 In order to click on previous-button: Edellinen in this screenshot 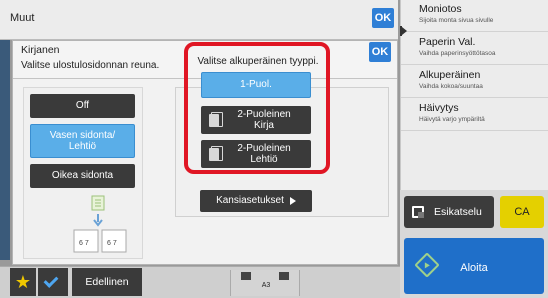, I will do `click(107, 282)`.